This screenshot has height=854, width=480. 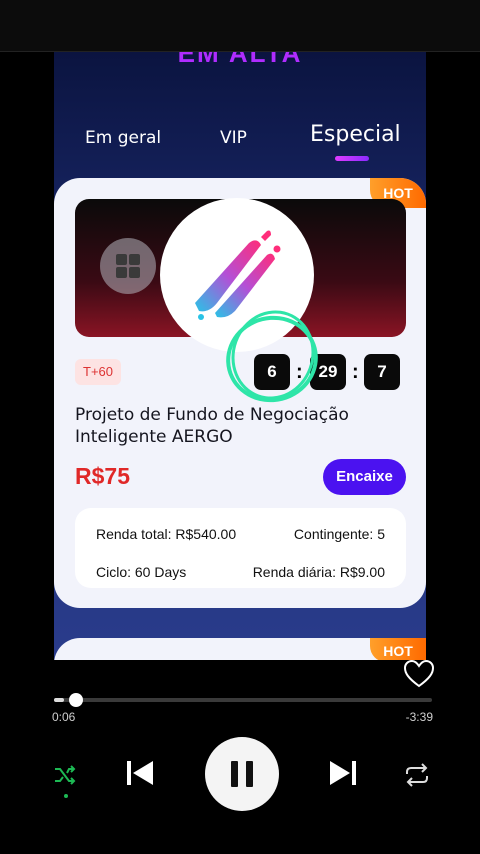 What do you see at coordinates (98, 372) in the screenshot?
I see `term-badge: T+60` at bounding box center [98, 372].